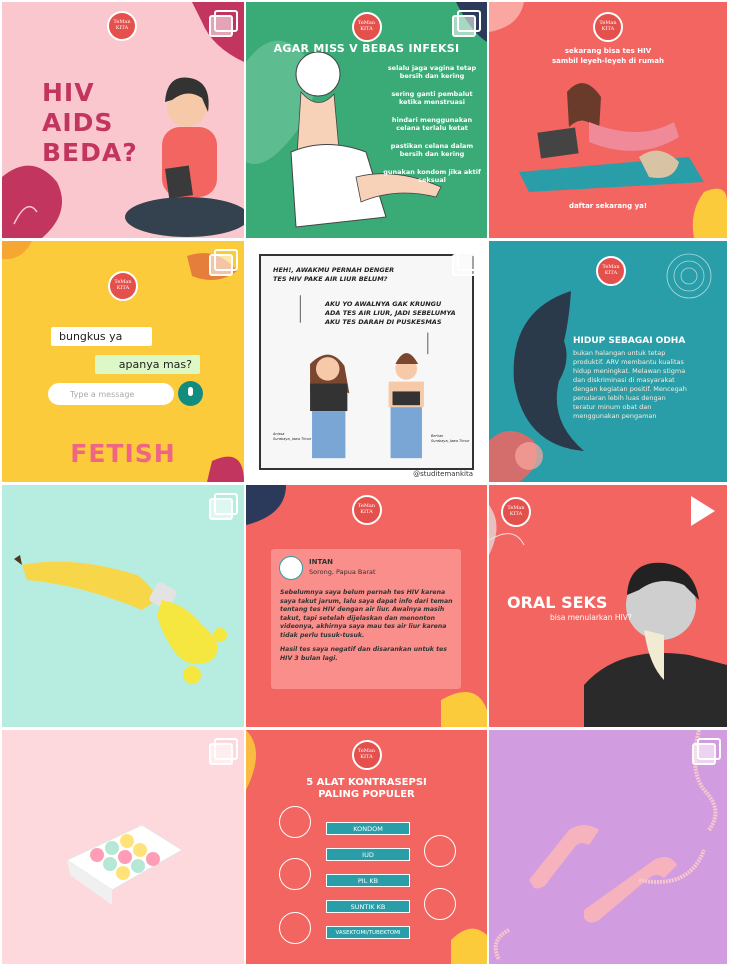 The image size is (729, 965). What do you see at coordinates (321, 562) in the screenshot?
I see `testimonial-name: INTAN` at bounding box center [321, 562].